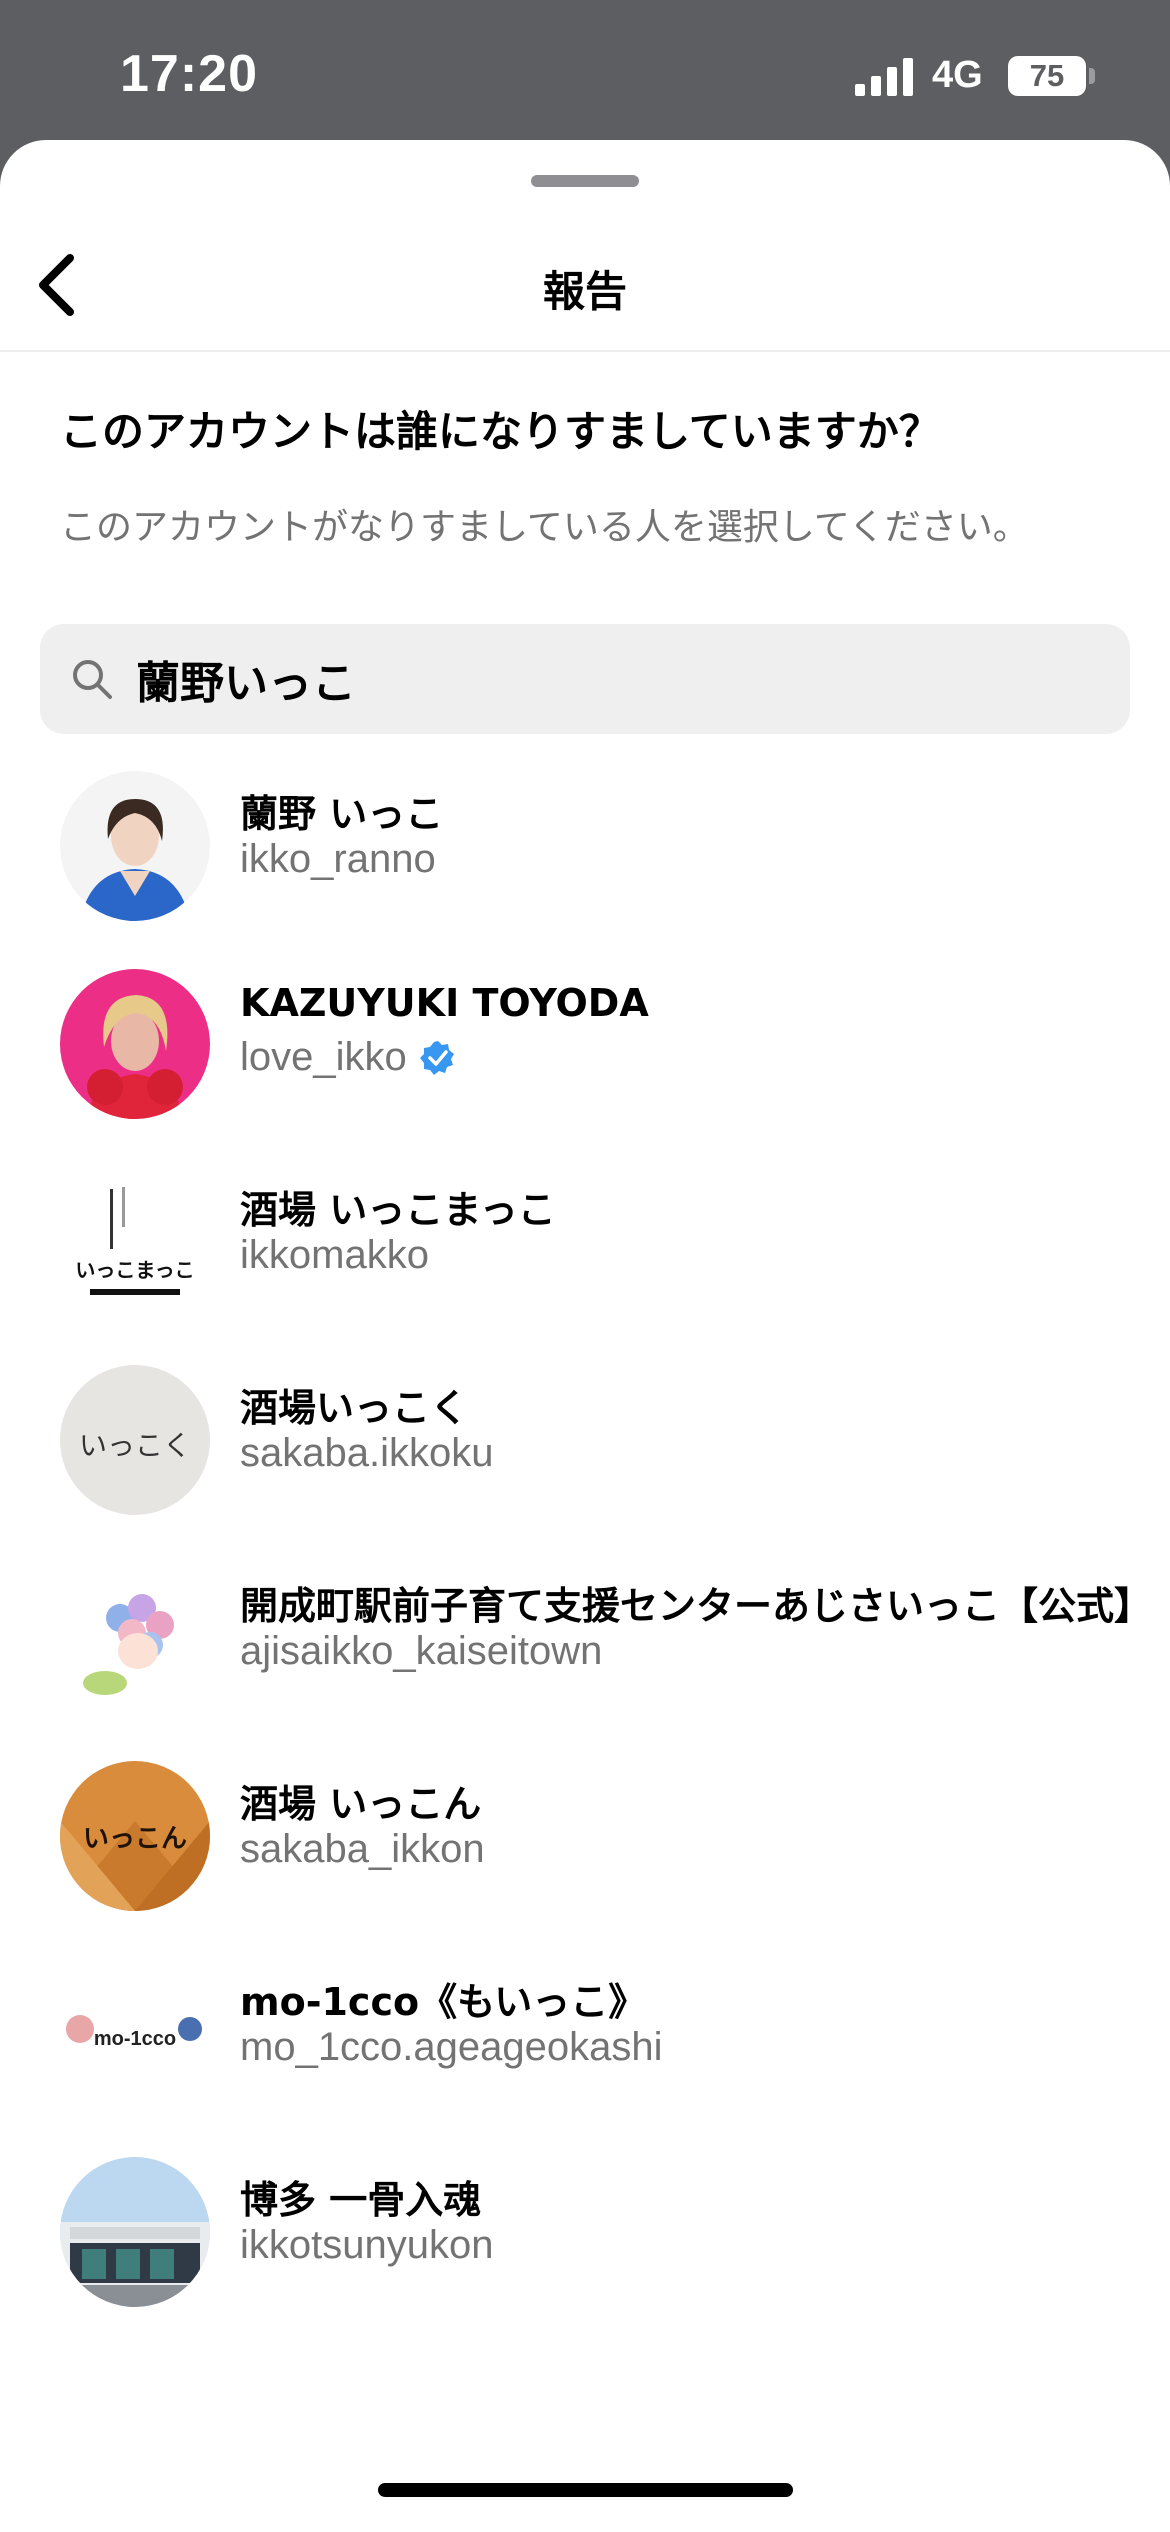  Describe the element at coordinates (189, 74) in the screenshot. I see `status-time: 17:20` at that location.